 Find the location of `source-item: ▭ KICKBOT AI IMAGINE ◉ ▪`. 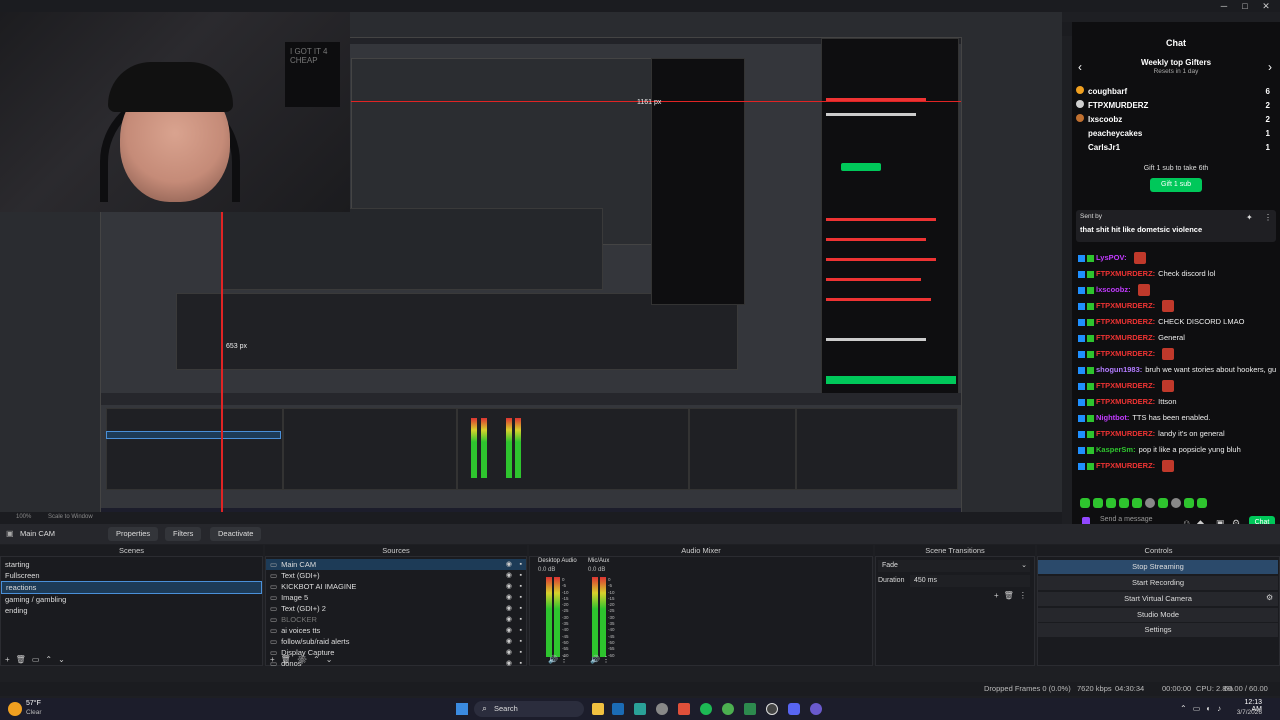

source-item: ▭ KICKBOT AI IMAGINE ◉ ▪ is located at coordinates (396, 586).